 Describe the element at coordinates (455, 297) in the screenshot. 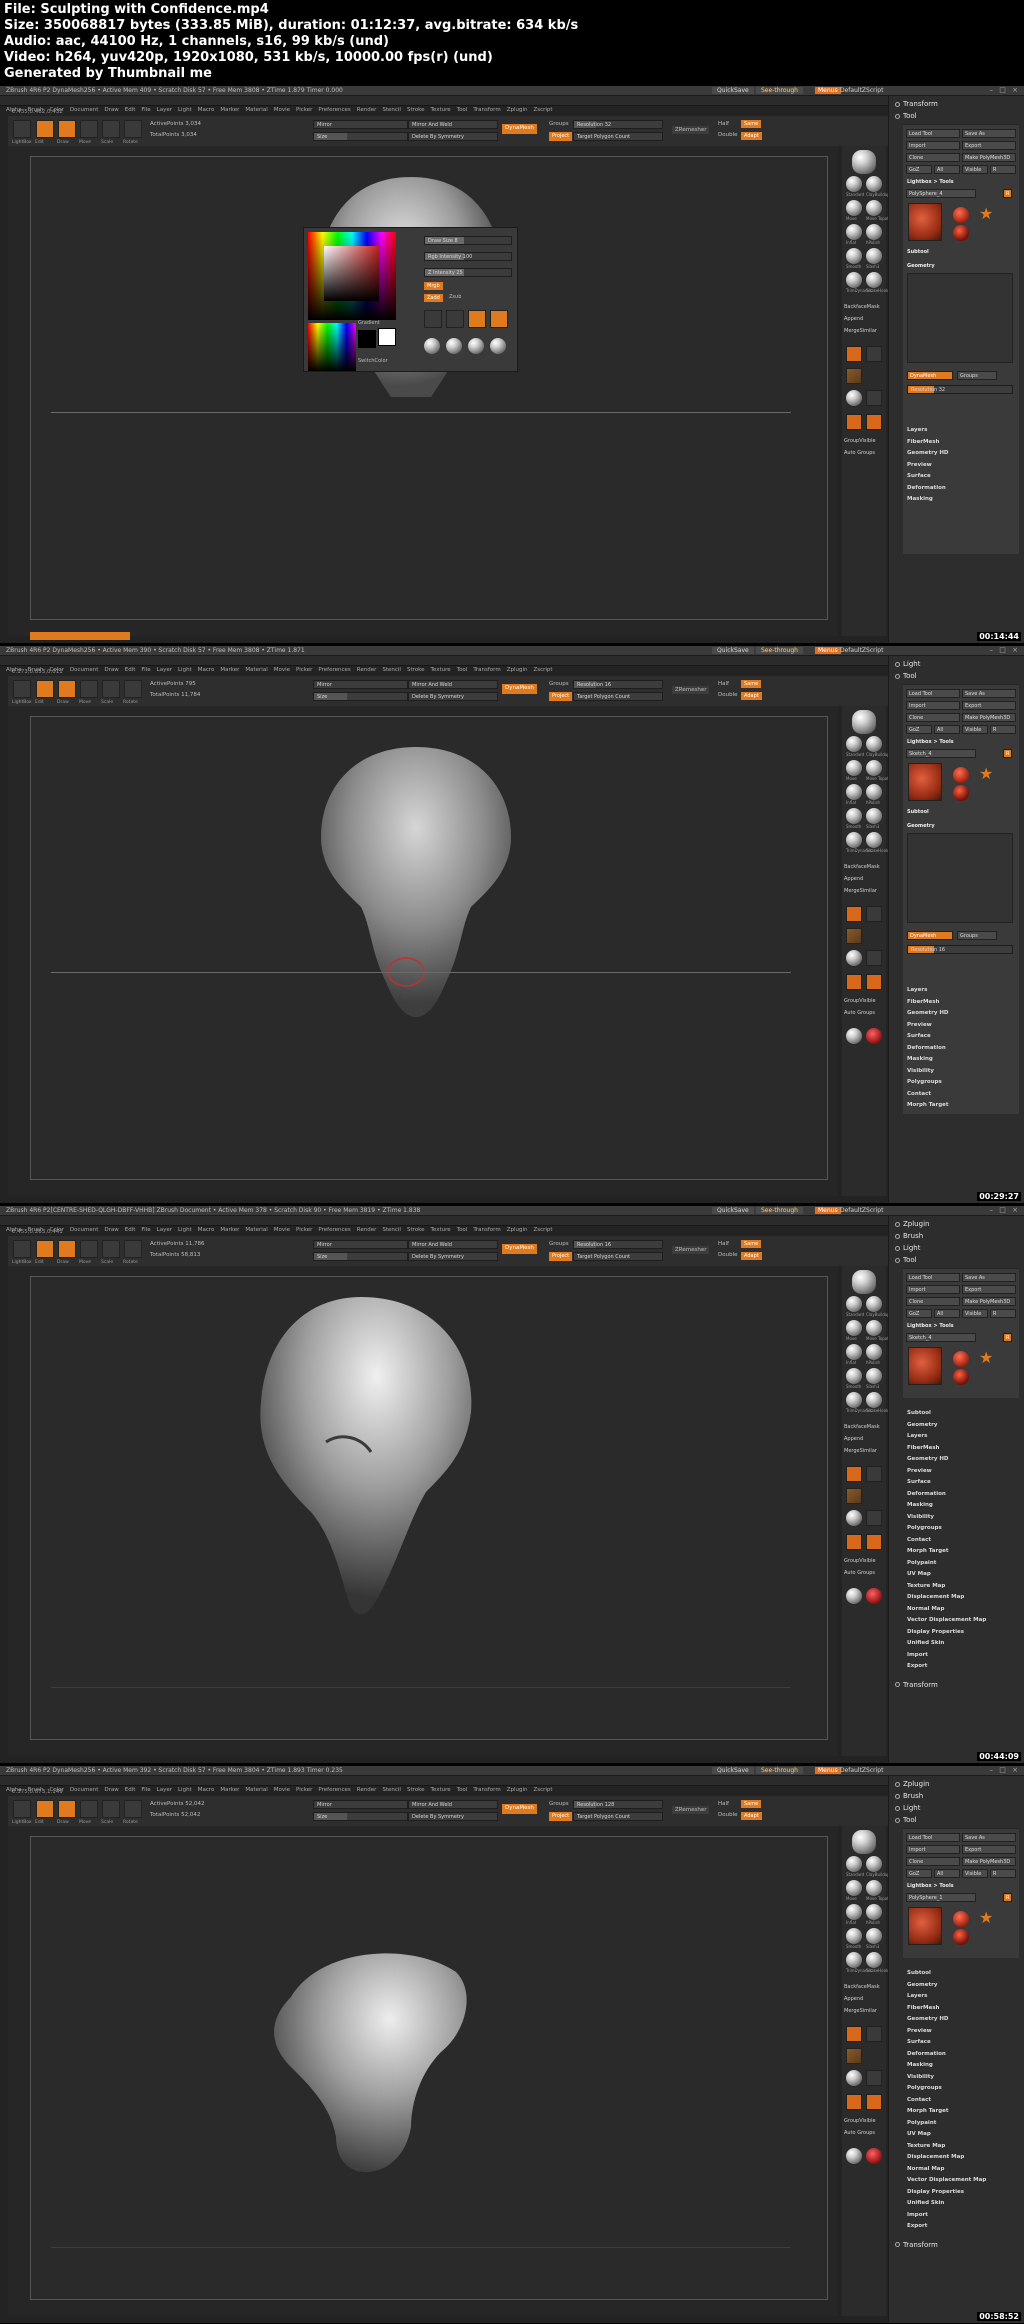

I see `zsub-button: Zsub` at that location.